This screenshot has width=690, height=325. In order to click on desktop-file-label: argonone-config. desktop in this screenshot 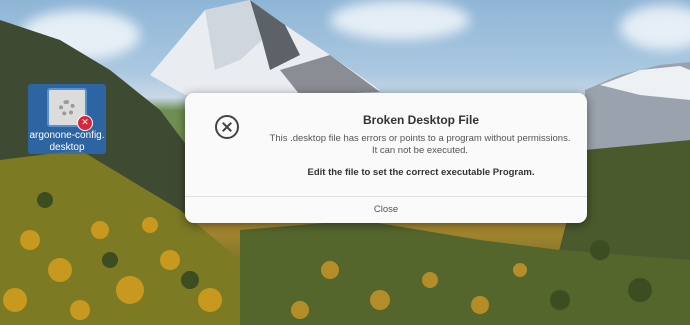, I will do `click(66, 142)`.